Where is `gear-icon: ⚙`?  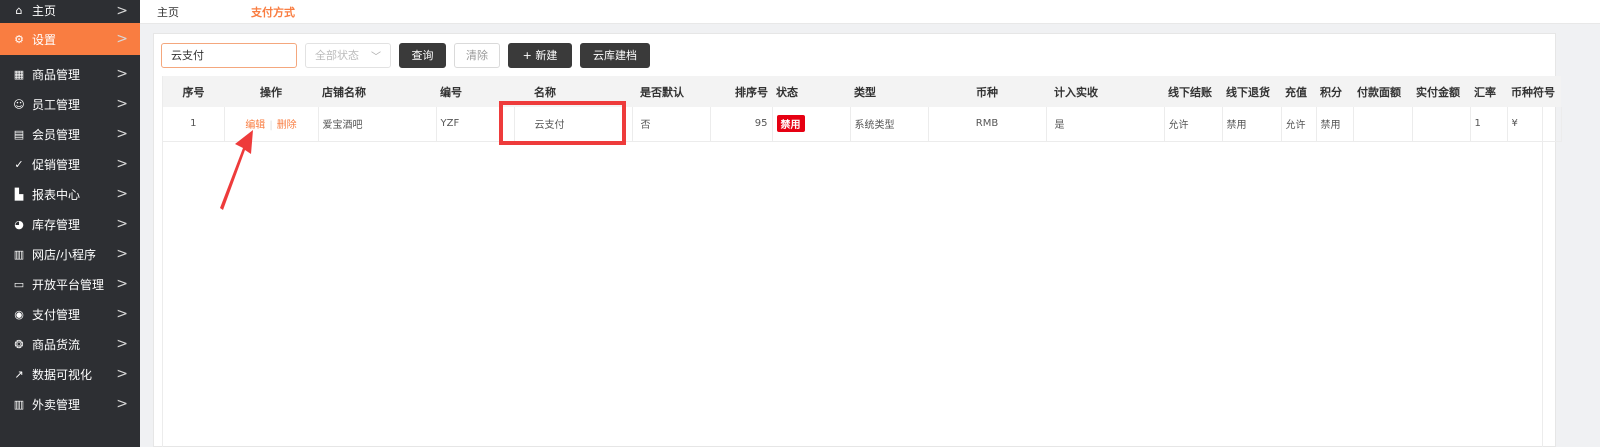
gear-icon: ⚙ is located at coordinates (19, 39).